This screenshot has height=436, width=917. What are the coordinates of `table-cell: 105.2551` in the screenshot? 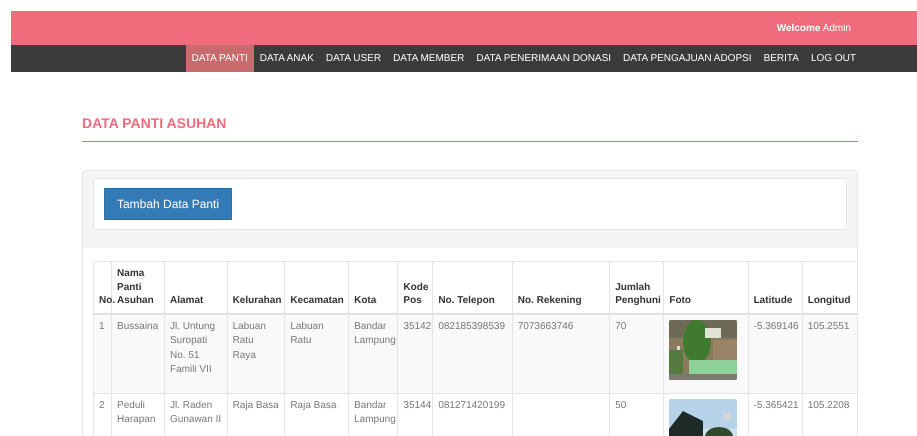 It's located at (829, 326).